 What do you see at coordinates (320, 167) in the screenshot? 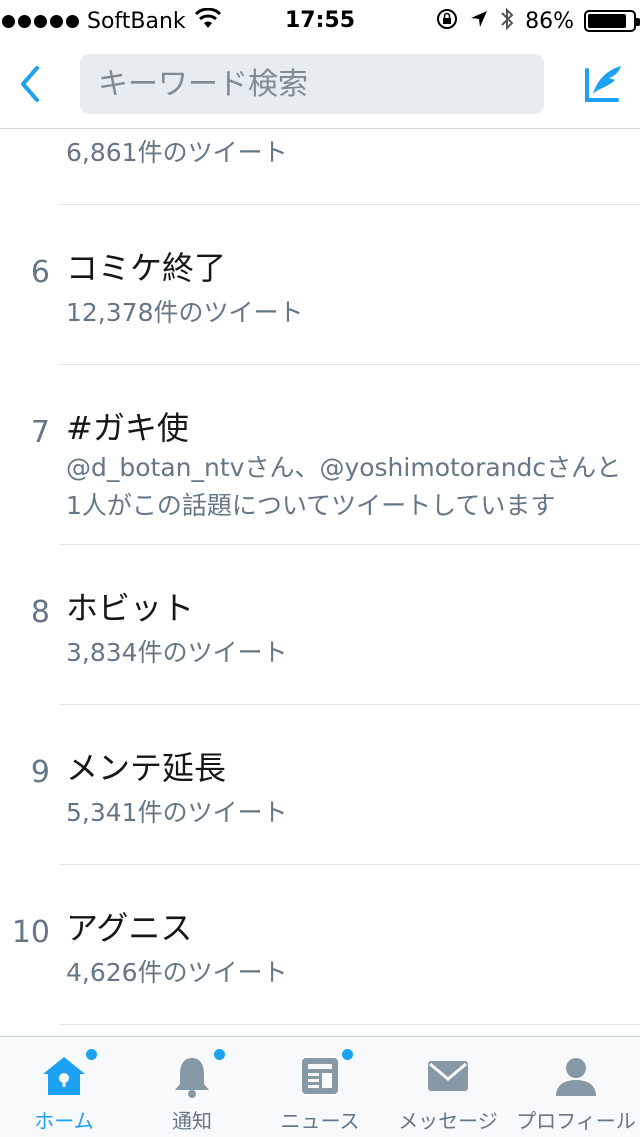
I see `trend-item: 6,861件のツイート` at bounding box center [320, 167].